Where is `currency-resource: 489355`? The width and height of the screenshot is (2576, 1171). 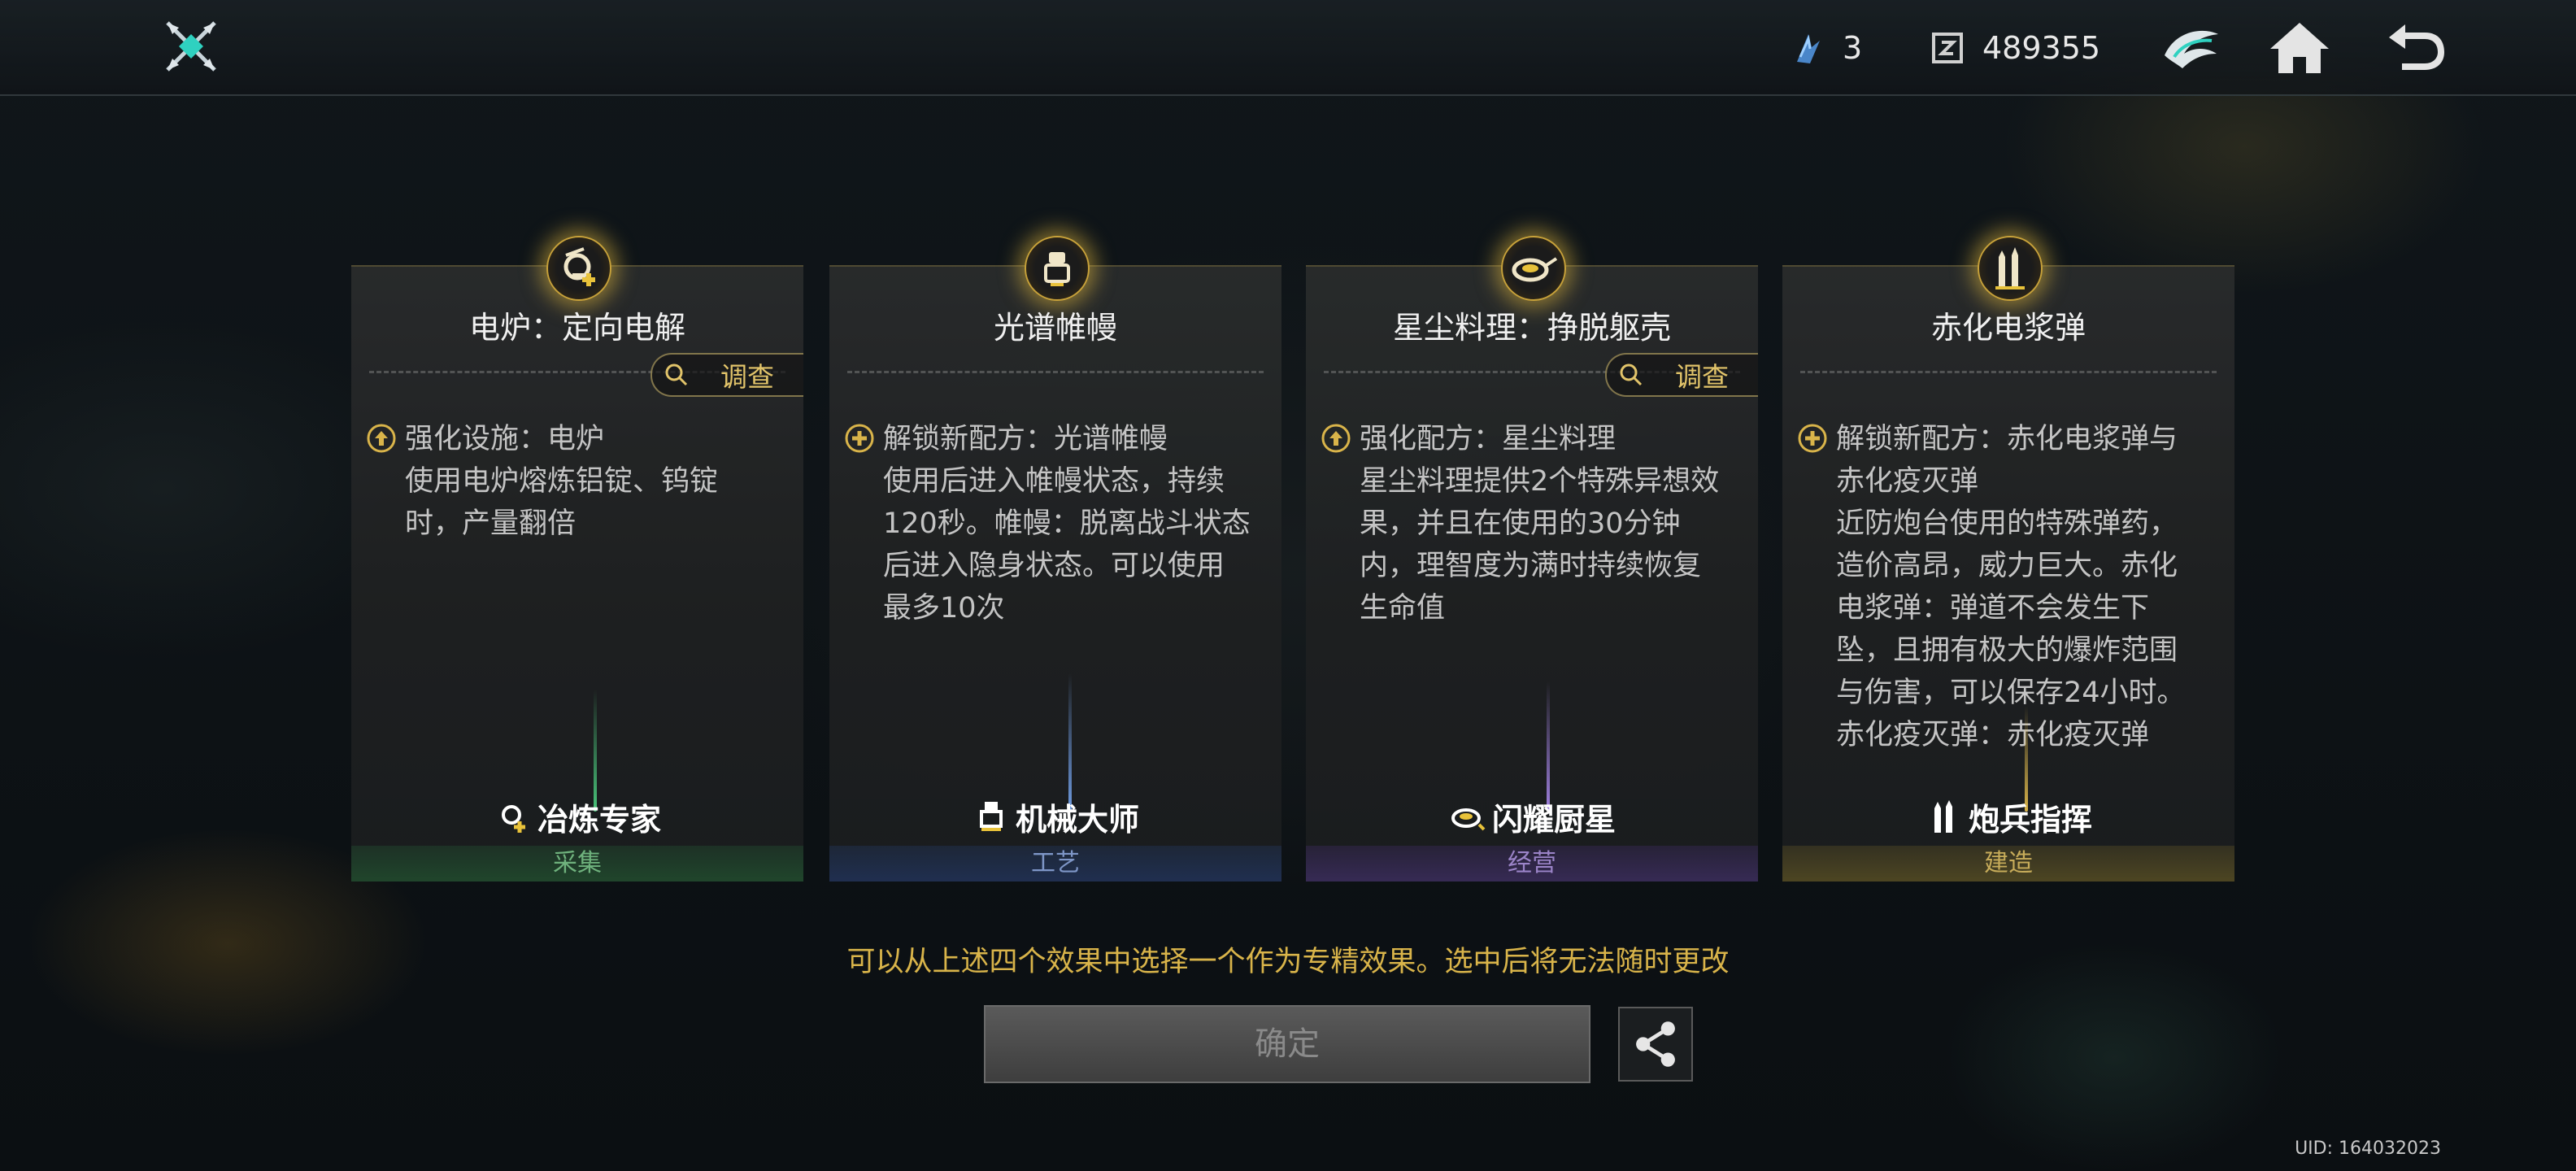 currency-resource: 489355 is located at coordinates (2015, 48).